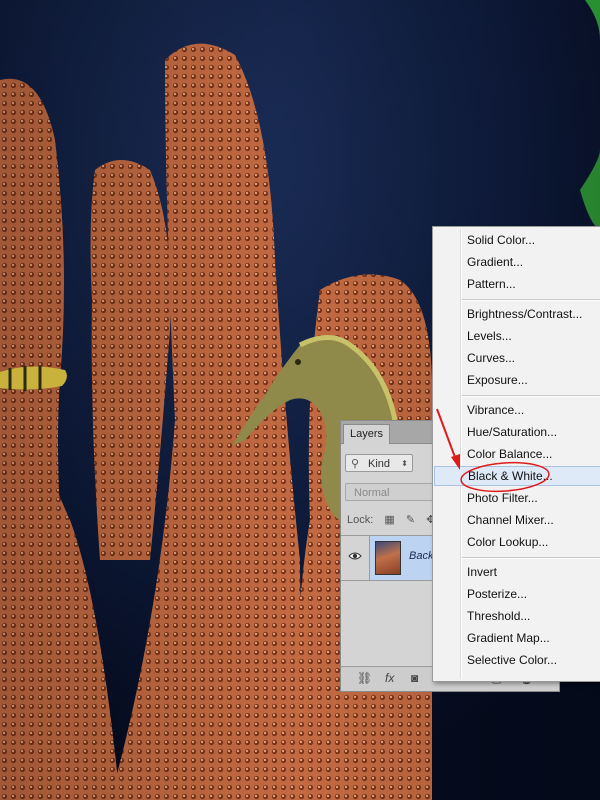  I want to click on tab-layers: Layers, so click(367, 434).